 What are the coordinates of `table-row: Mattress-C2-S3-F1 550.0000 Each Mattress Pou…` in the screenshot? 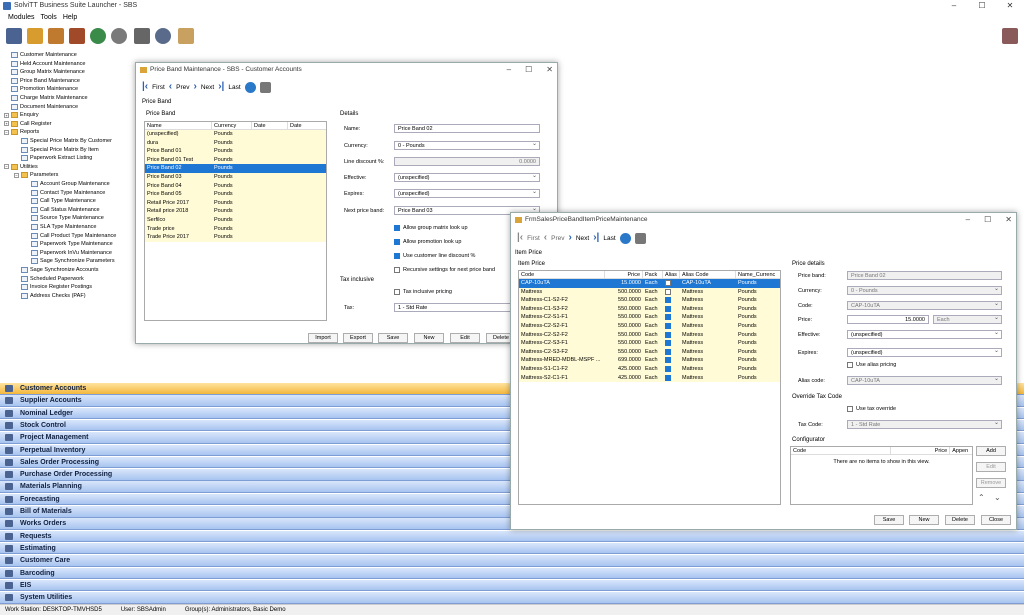 It's located at (649, 343).